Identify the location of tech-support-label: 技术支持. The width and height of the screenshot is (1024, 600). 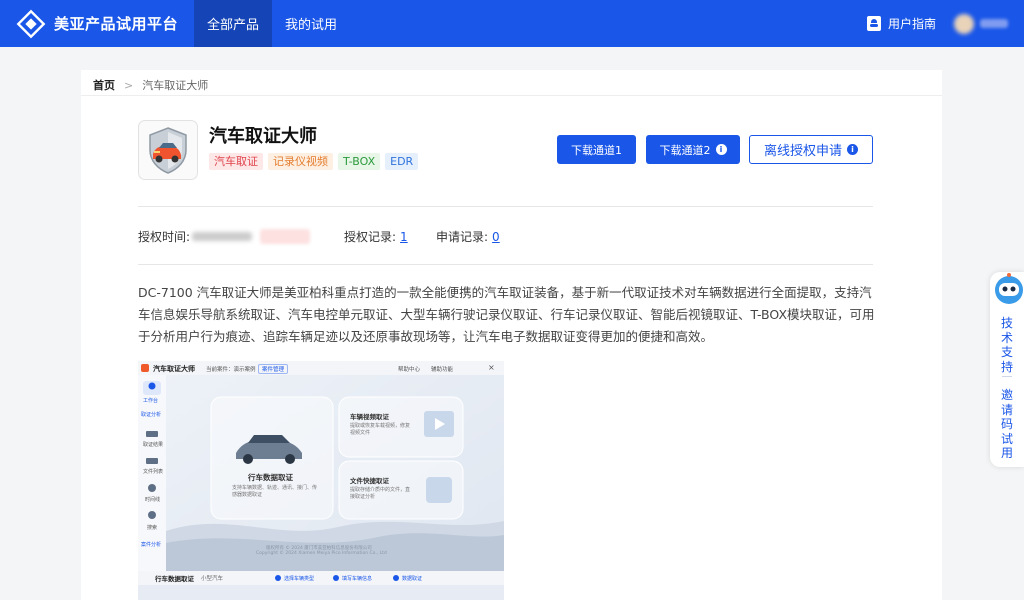
(1007, 345).